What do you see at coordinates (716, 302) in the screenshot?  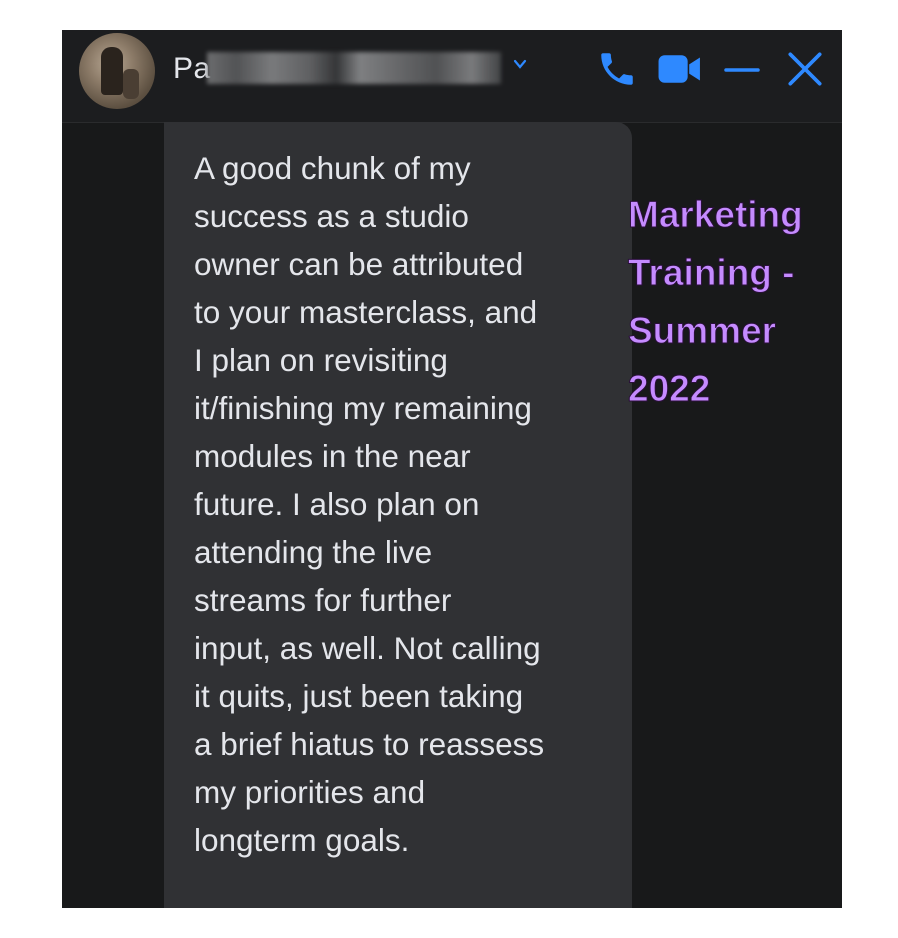 I see `overlay-caption: Marketing Training - Summer 2022` at bounding box center [716, 302].